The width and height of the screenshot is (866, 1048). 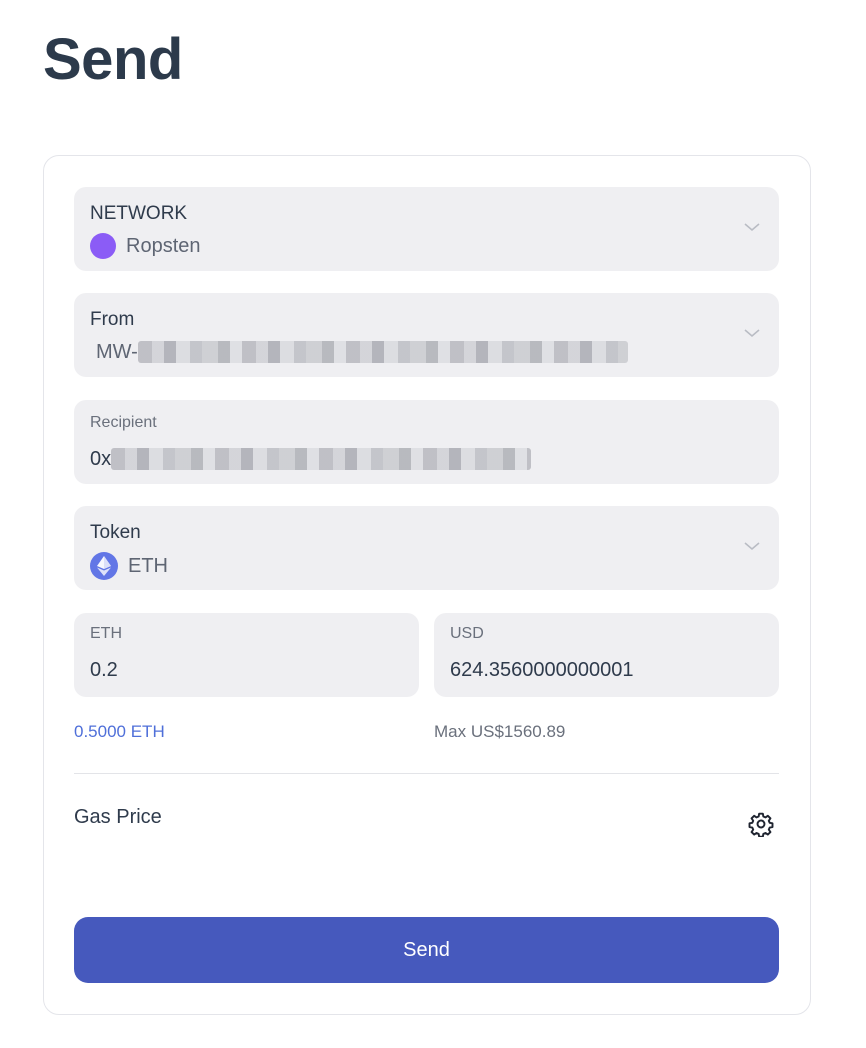 I want to click on recipient-label: Recipient, so click(x=123, y=422).